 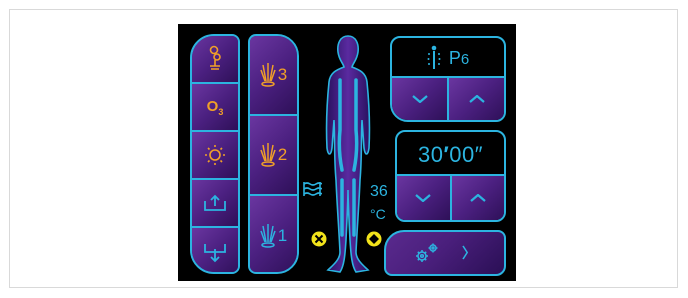 I want to click on jet-level-2-button: 2, so click(x=273, y=156).